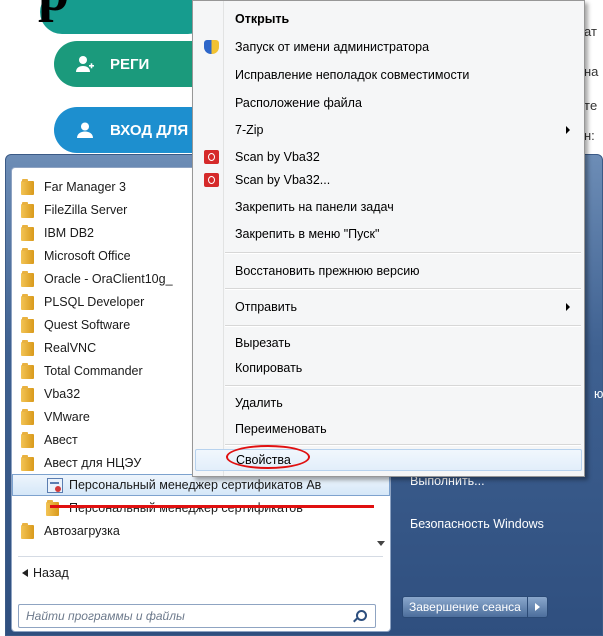 The image size is (603, 636). I want to click on menu-item-troubleshoot-compatibility: Исправление неполадок совместимости, so click(388, 75).